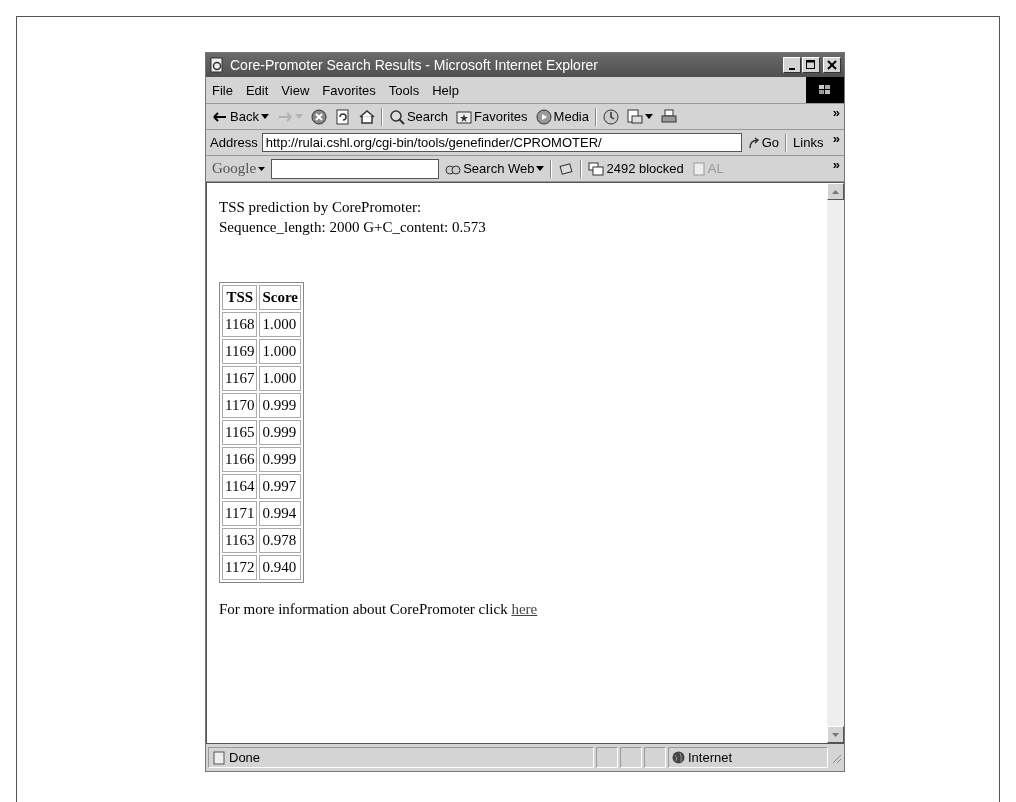  Describe the element at coordinates (710, 757) in the screenshot. I see `zone-text: Internet` at that location.